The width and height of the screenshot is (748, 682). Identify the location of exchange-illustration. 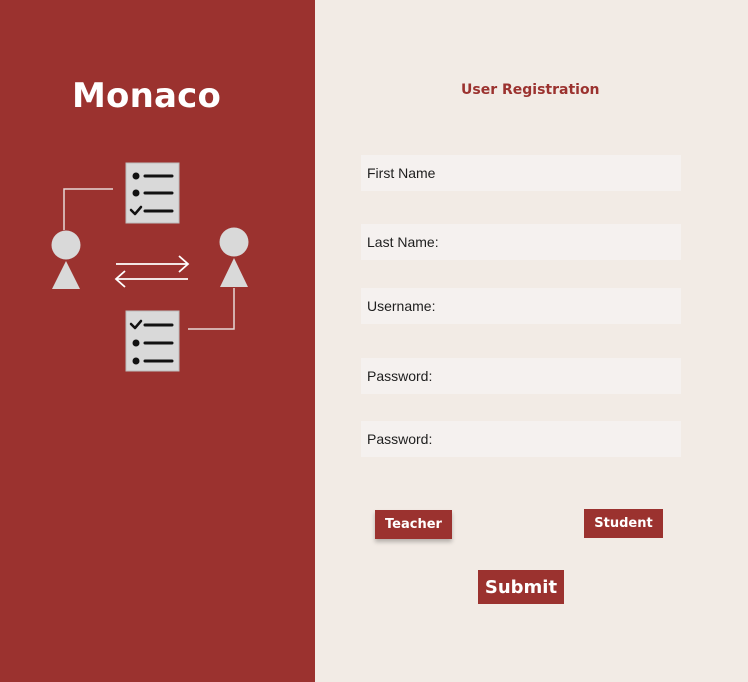
(150, 267).